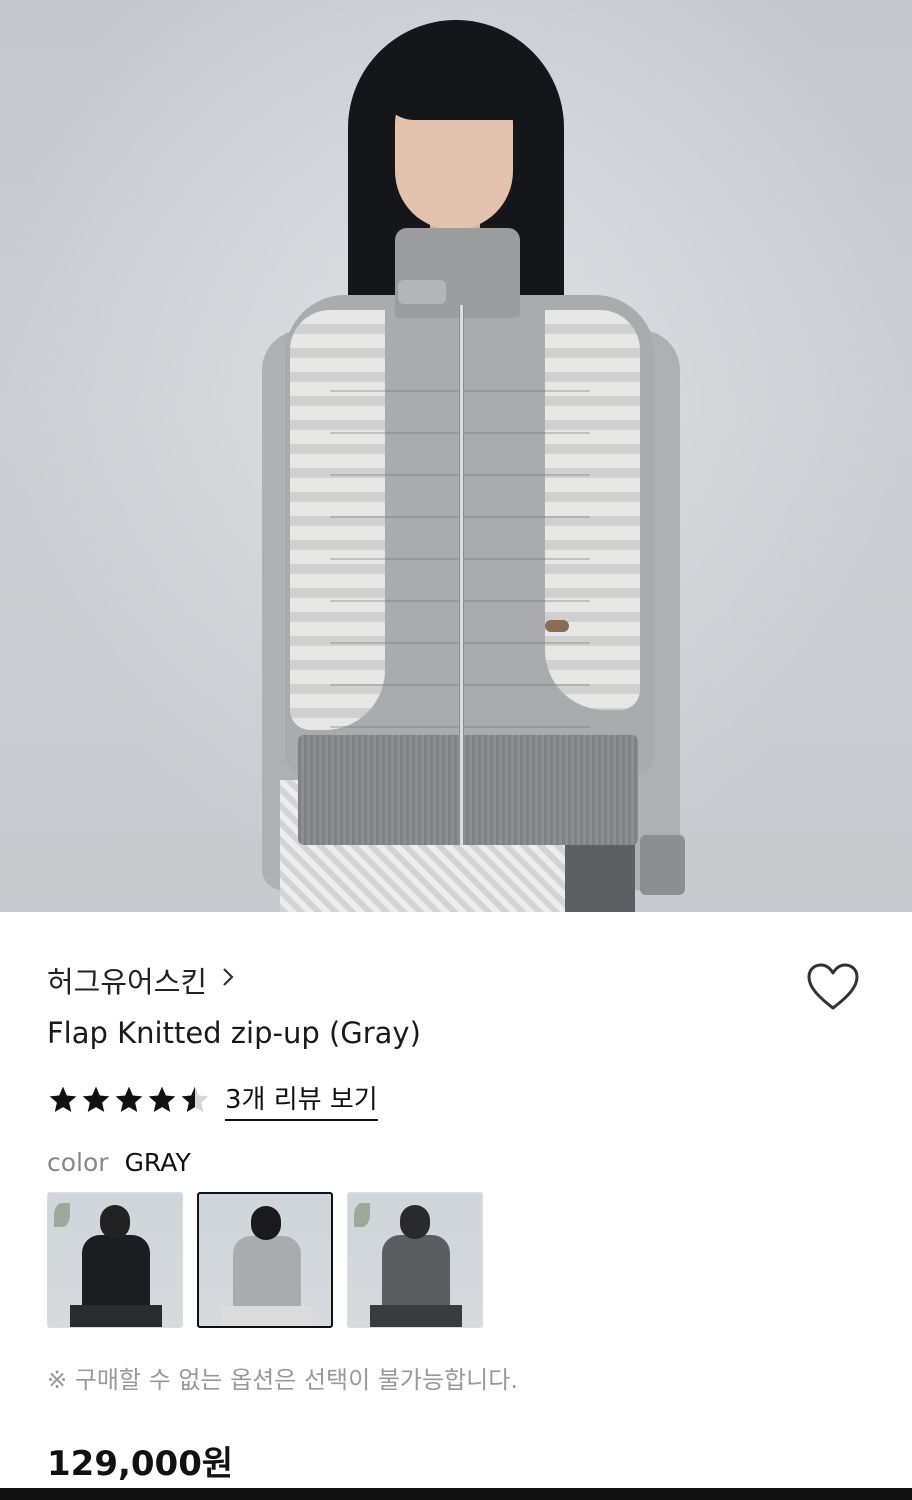  What do you see at coordinates (228, 980) in the screenshot?
I see `chevron-right-icon` at bounding box center [228, 980].